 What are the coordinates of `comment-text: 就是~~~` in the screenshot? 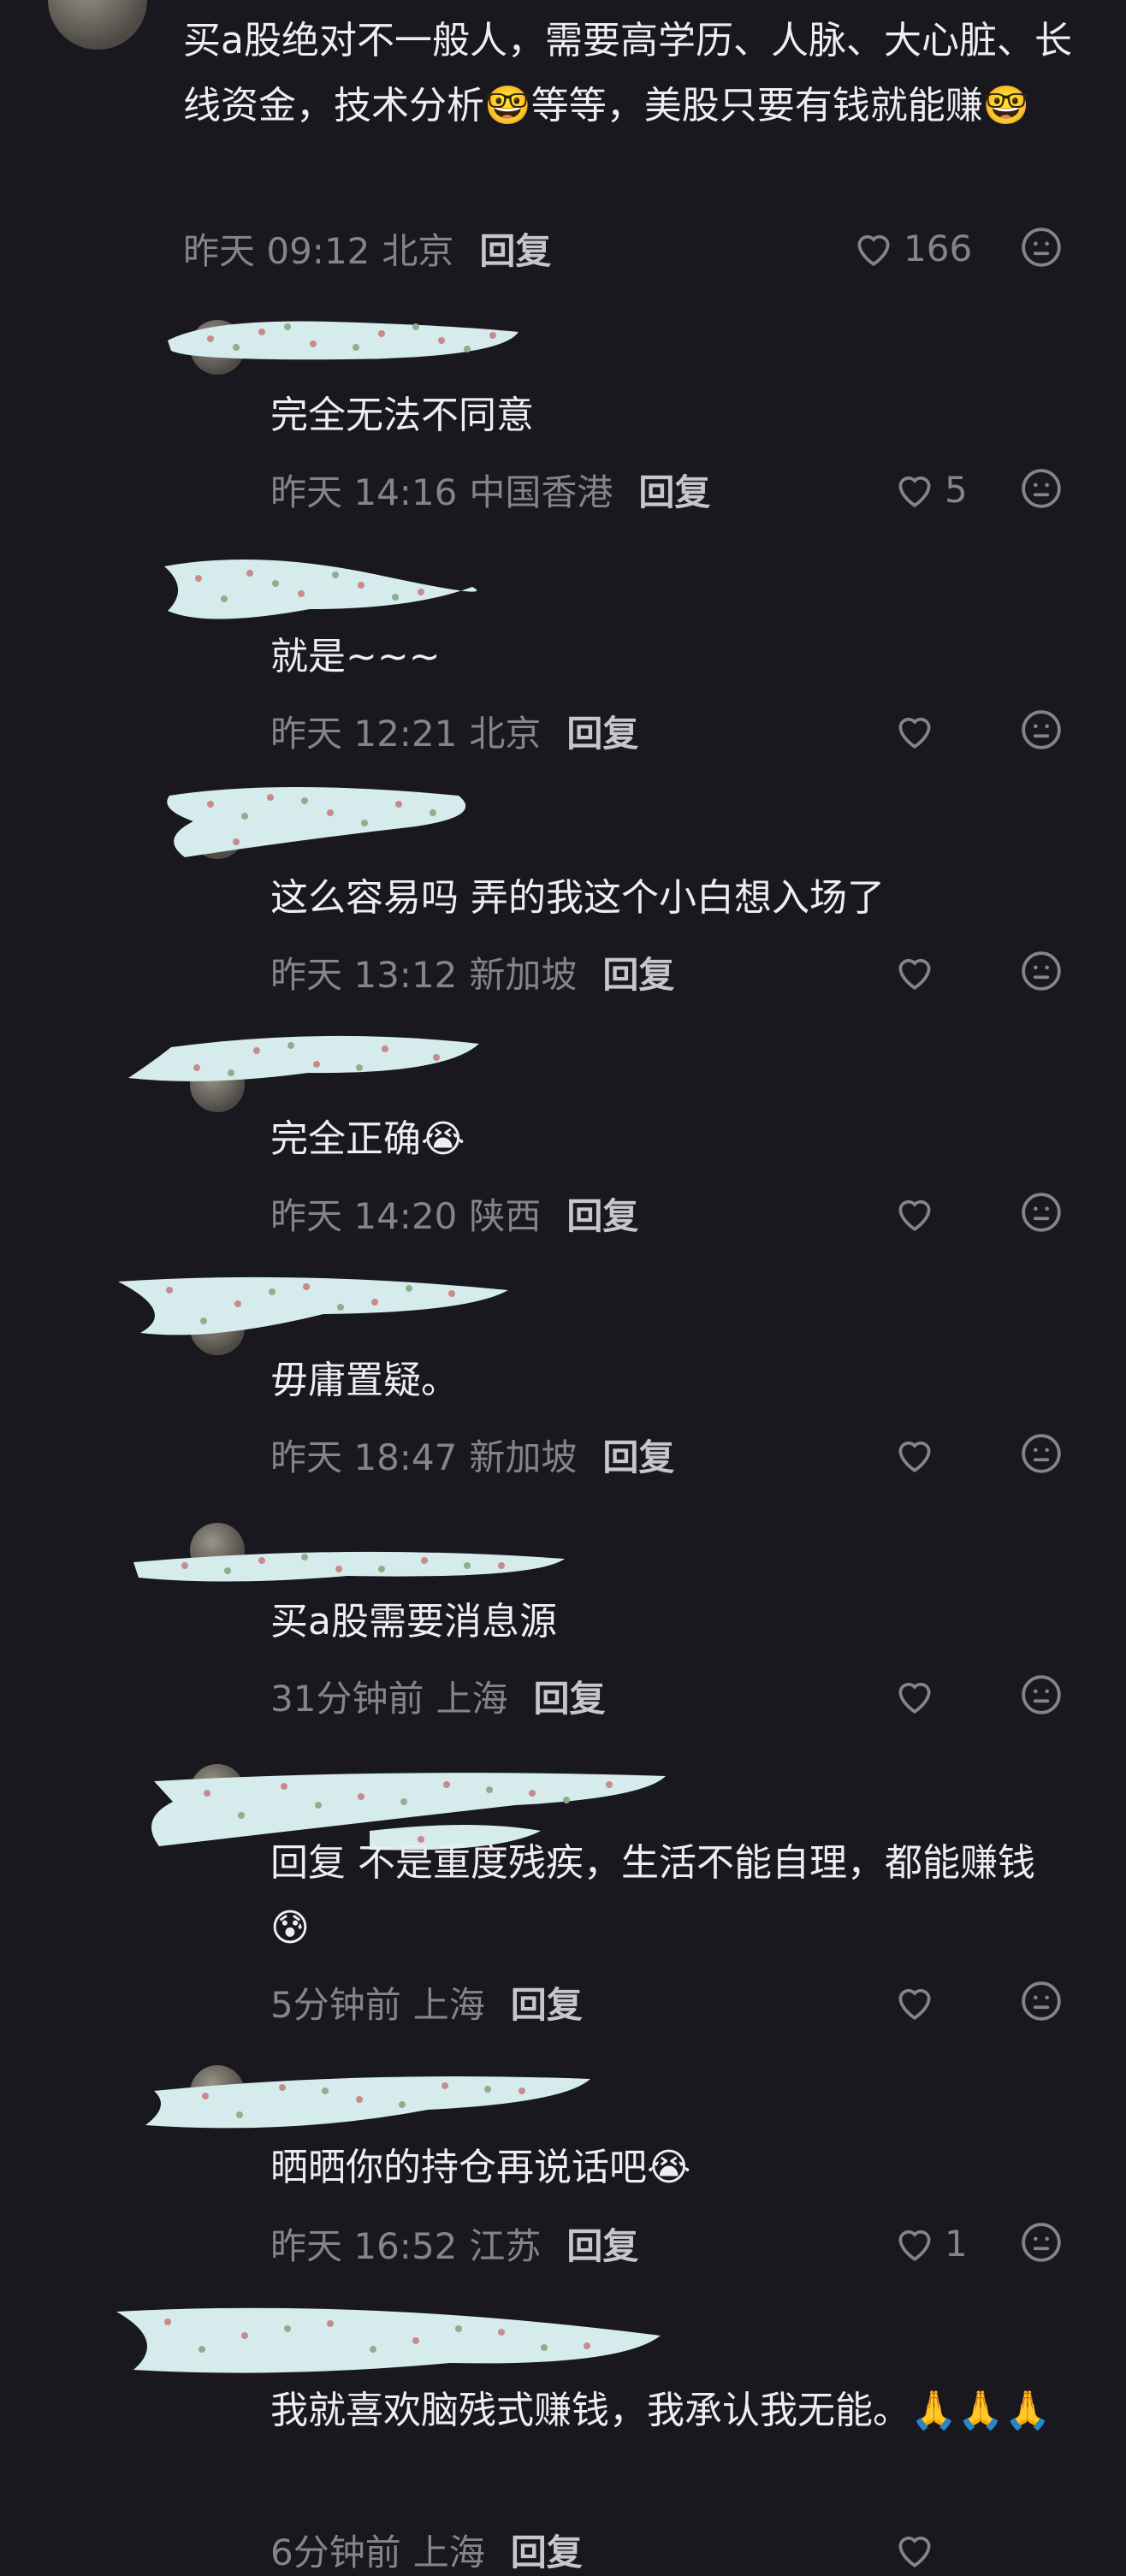 It's located at (355, 656).